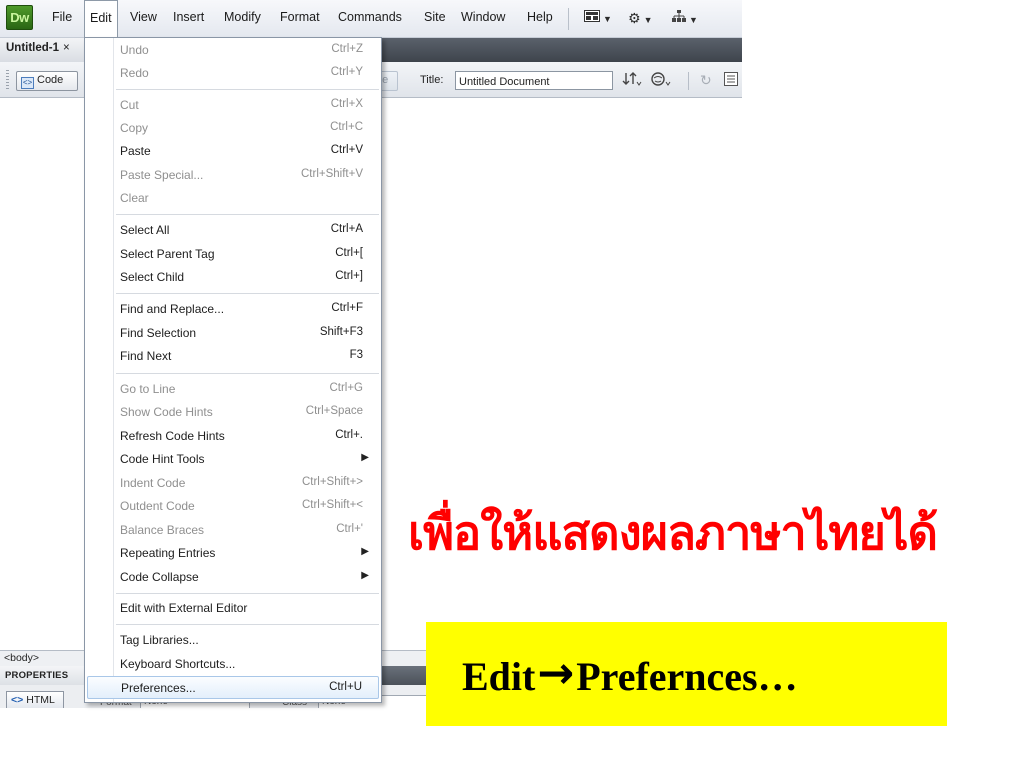 This screenshot has height=768, width=1024. Describe the element at coordinates (233, 230) in the screenshot. I see `menu-item-select-all: Select All Ctrl+A` at that location.